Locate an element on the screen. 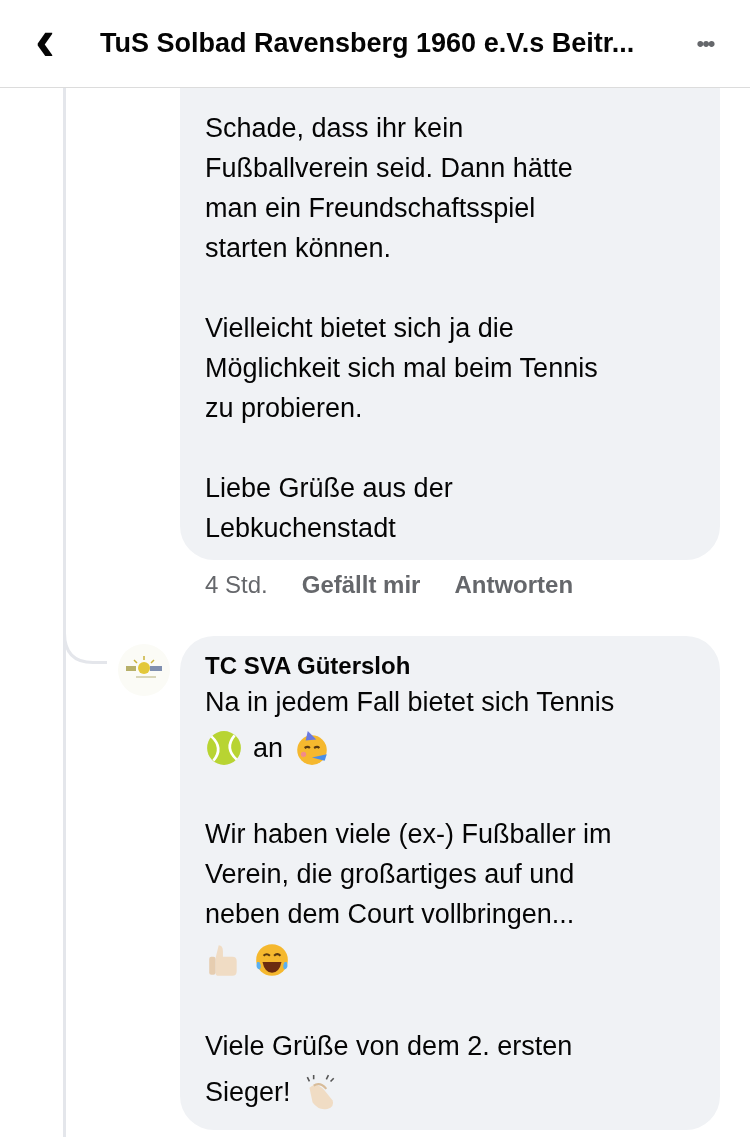 This screenshot has height=1137, width=750. comment-text: an is located at coordinates (268, 748).